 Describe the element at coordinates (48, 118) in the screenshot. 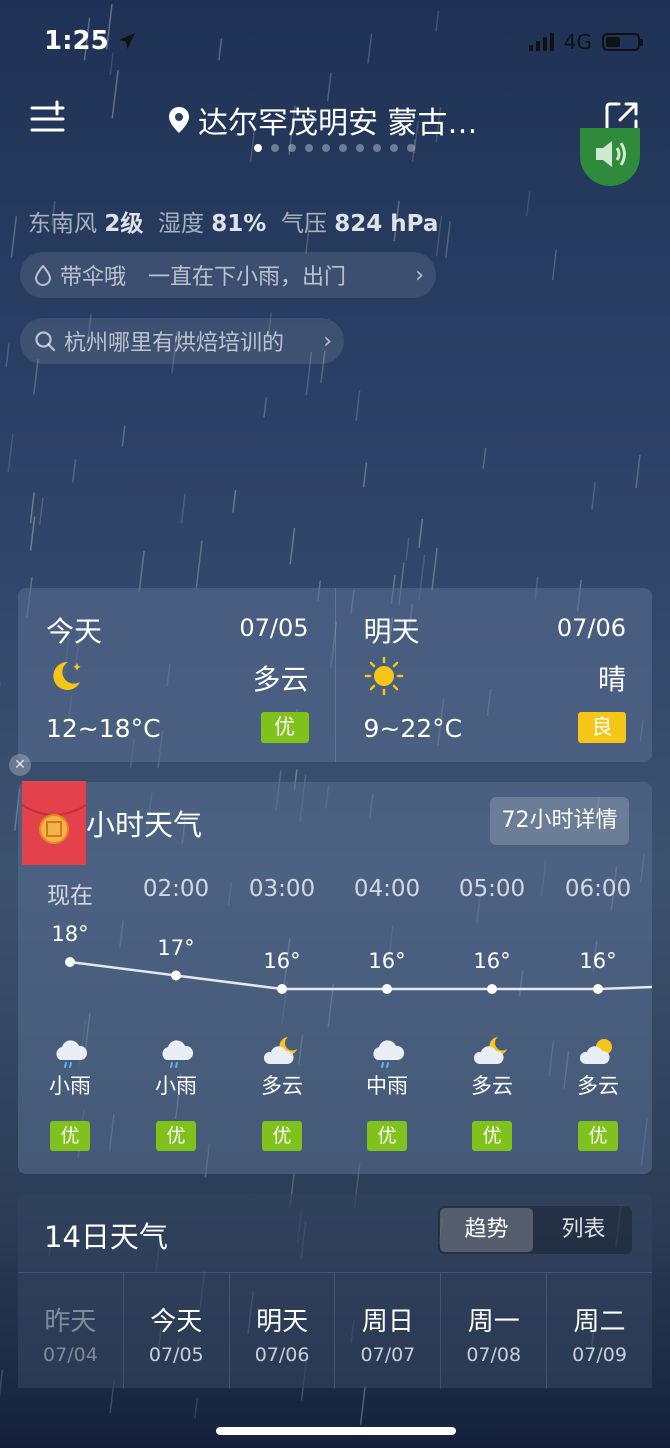

I see `city-manage-icon` at that location.